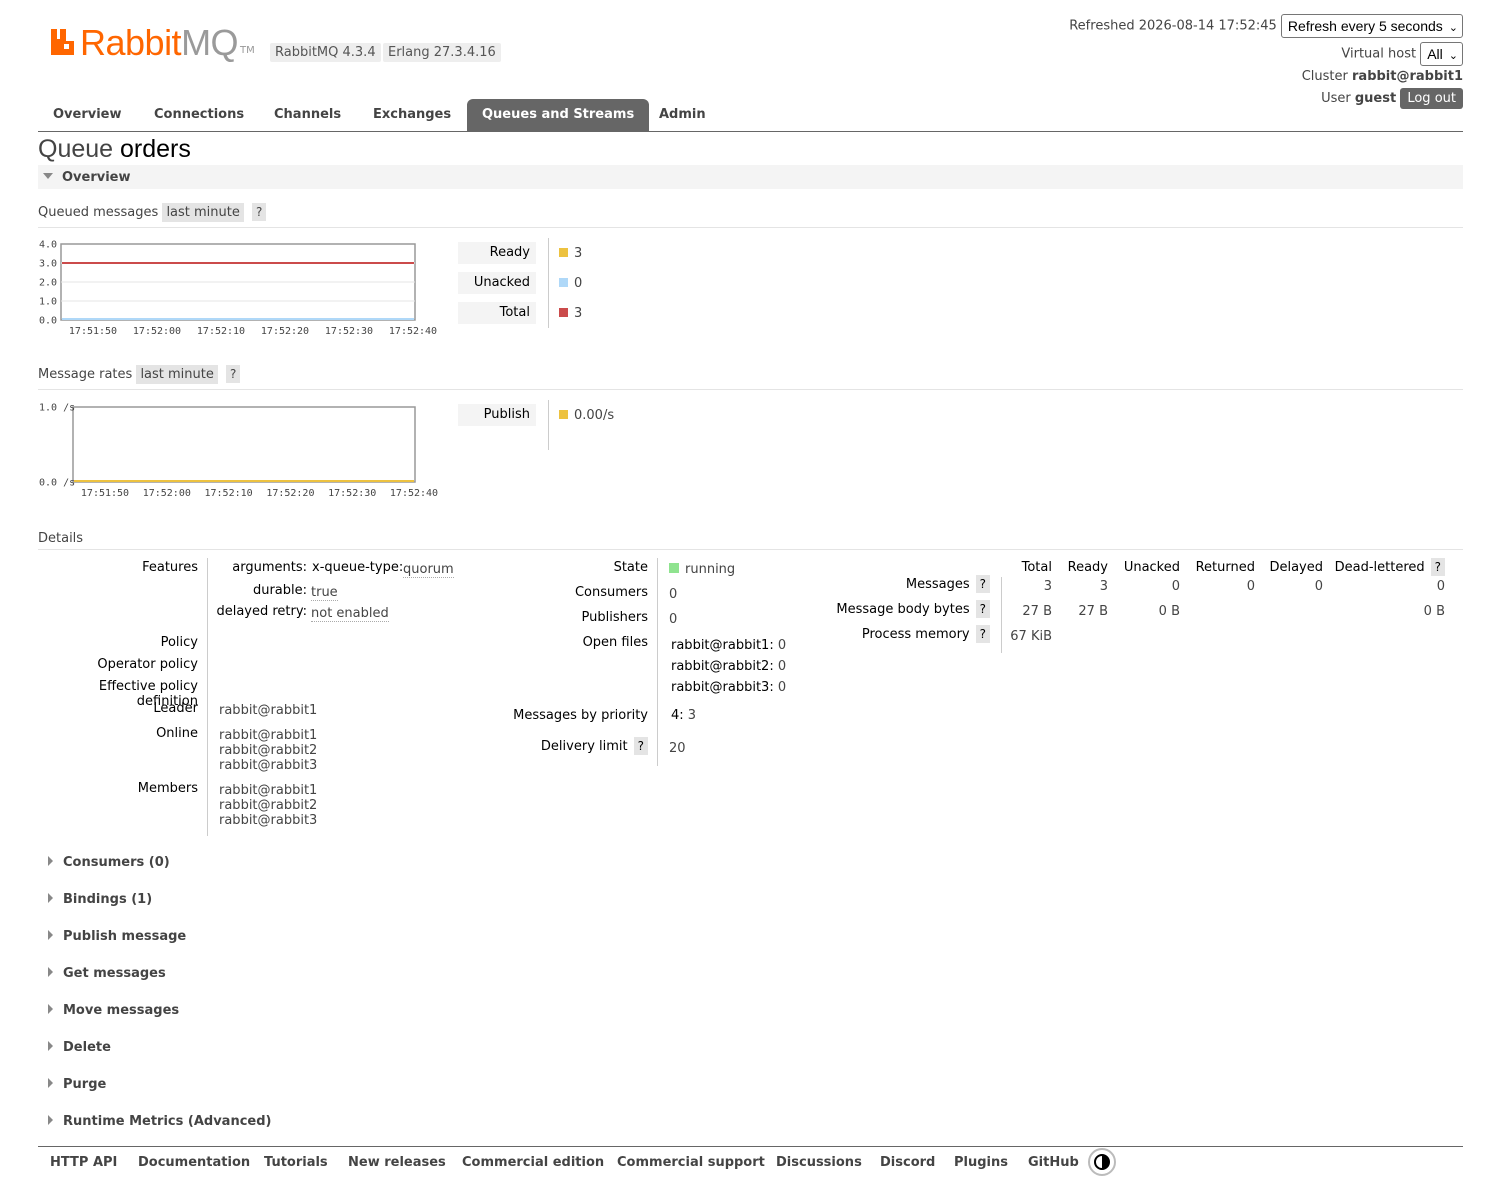 This screenshot has height=1191, width=1500. What do you see at coordinates (558, 115) in the screenshot?
I see `tab-queues-and-streams: Queues and Streams` at bounding box center [558, 115].